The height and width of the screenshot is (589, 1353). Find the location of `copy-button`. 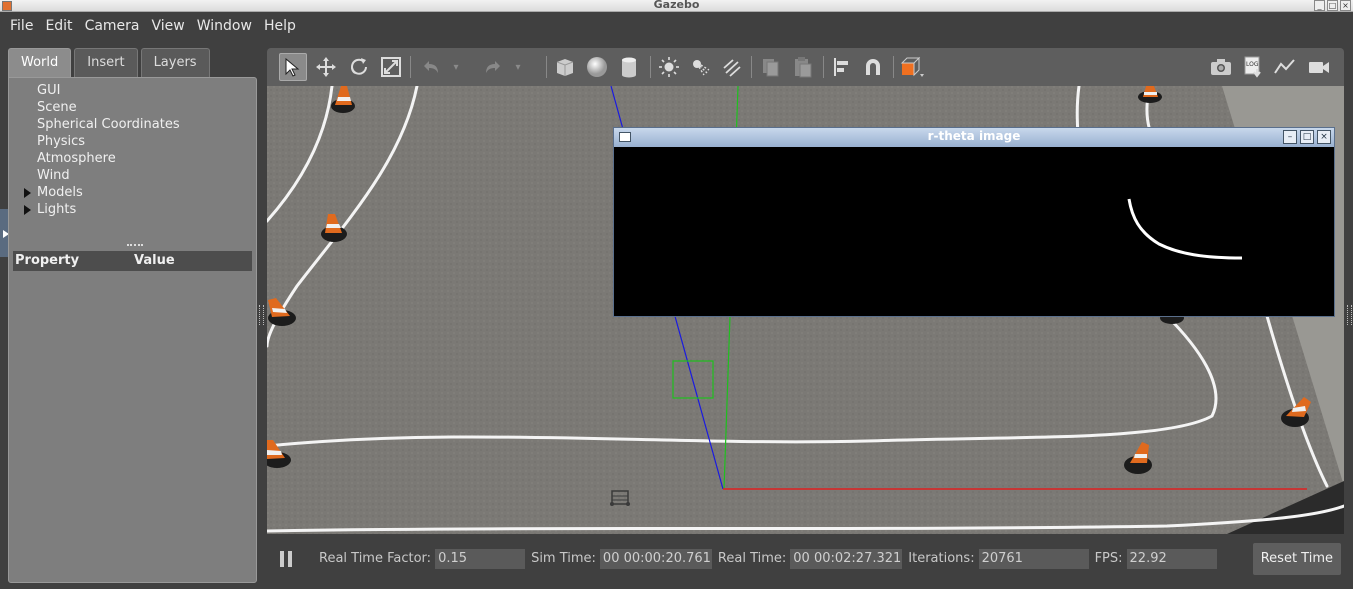

copy-button is located at coordinates (770, 67).